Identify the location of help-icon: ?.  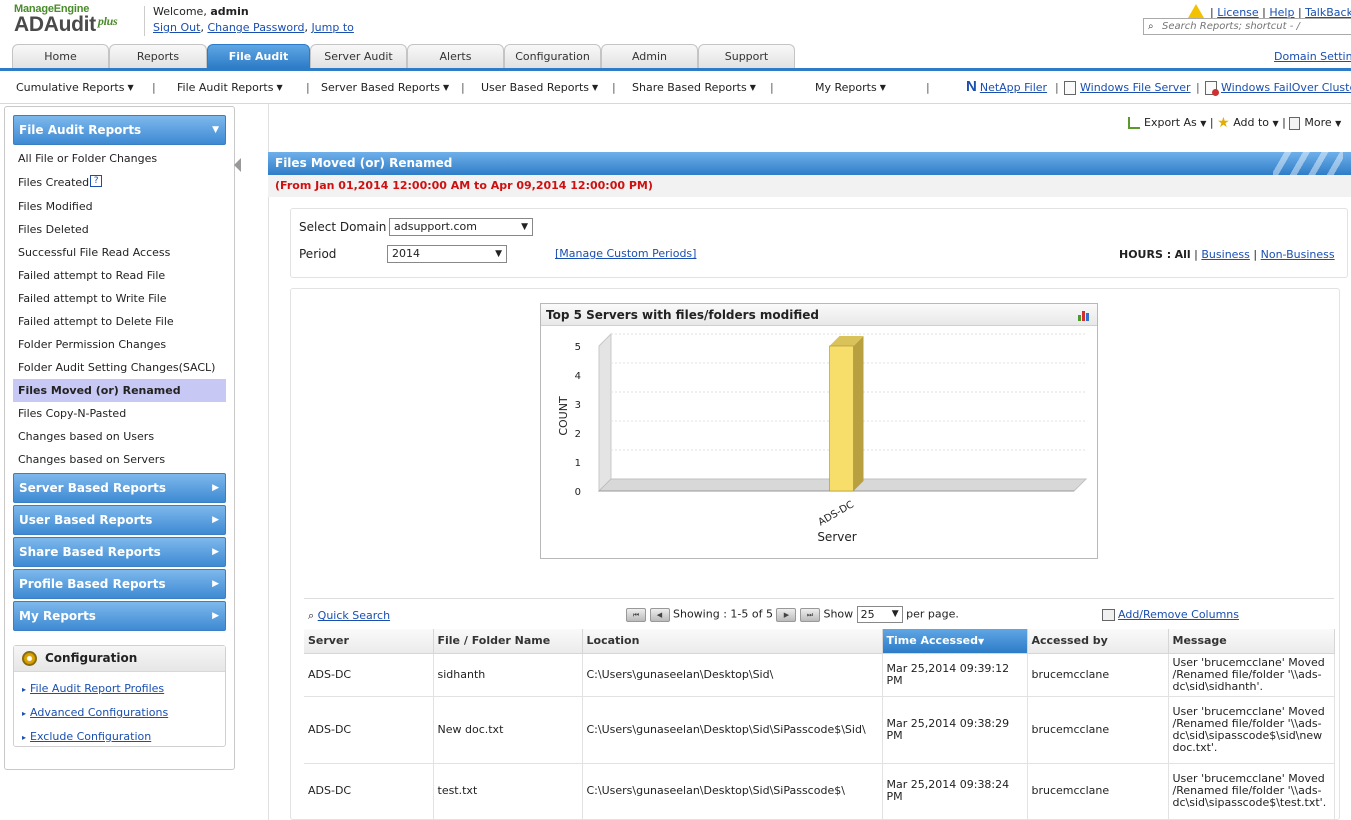
(96, 181).